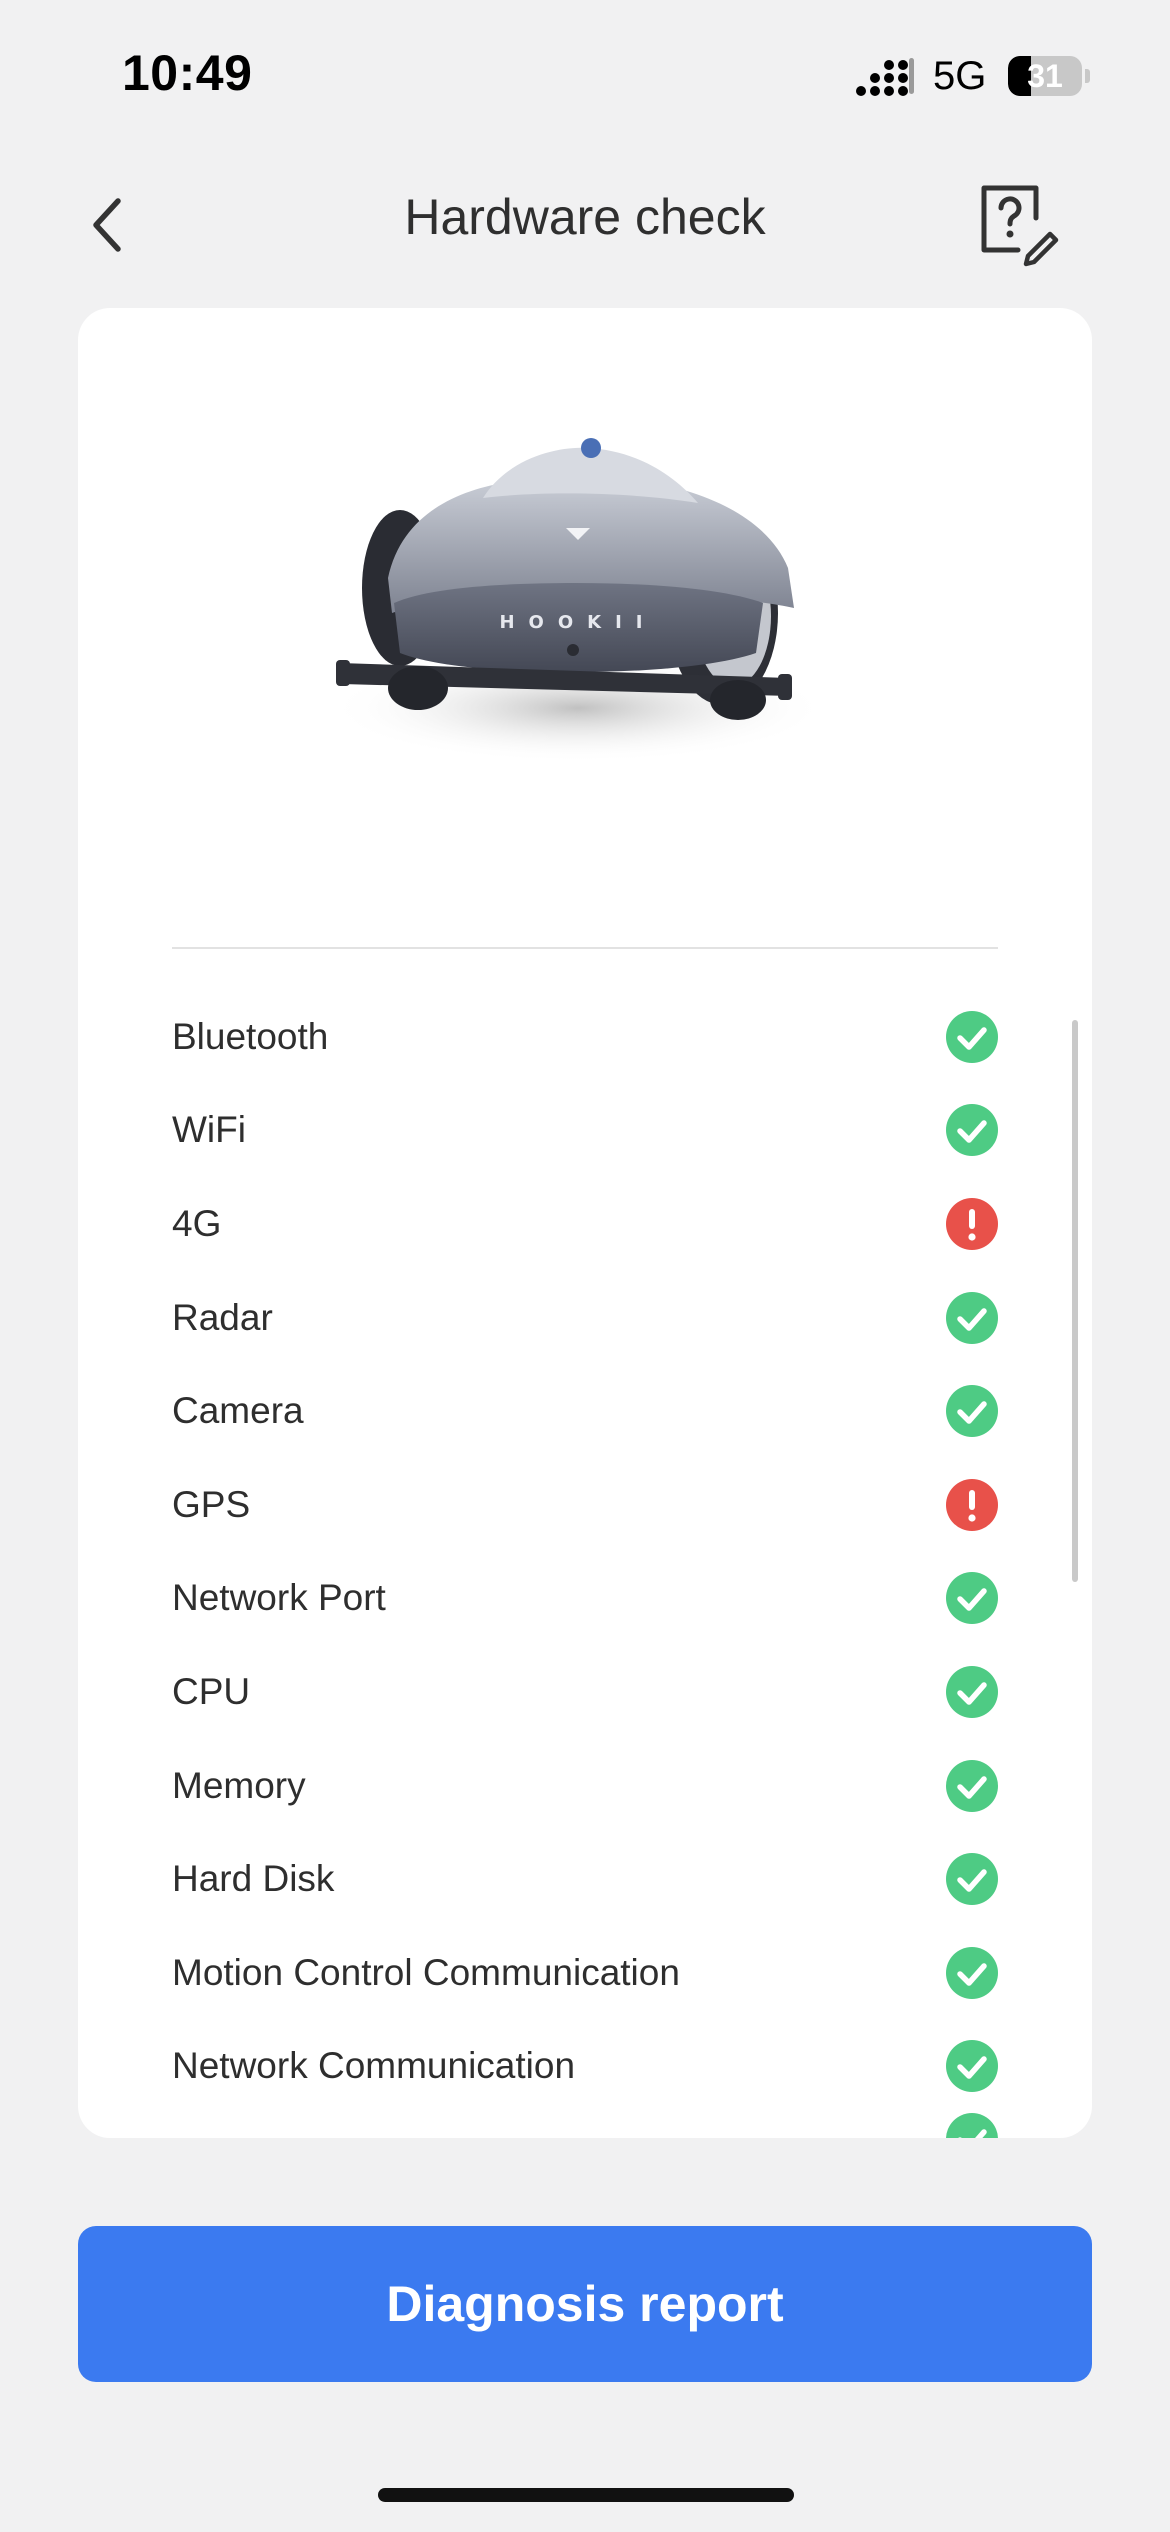 The image size is (1170, 2532). I want to click on help-feedback-icon, so click(1020, 226).